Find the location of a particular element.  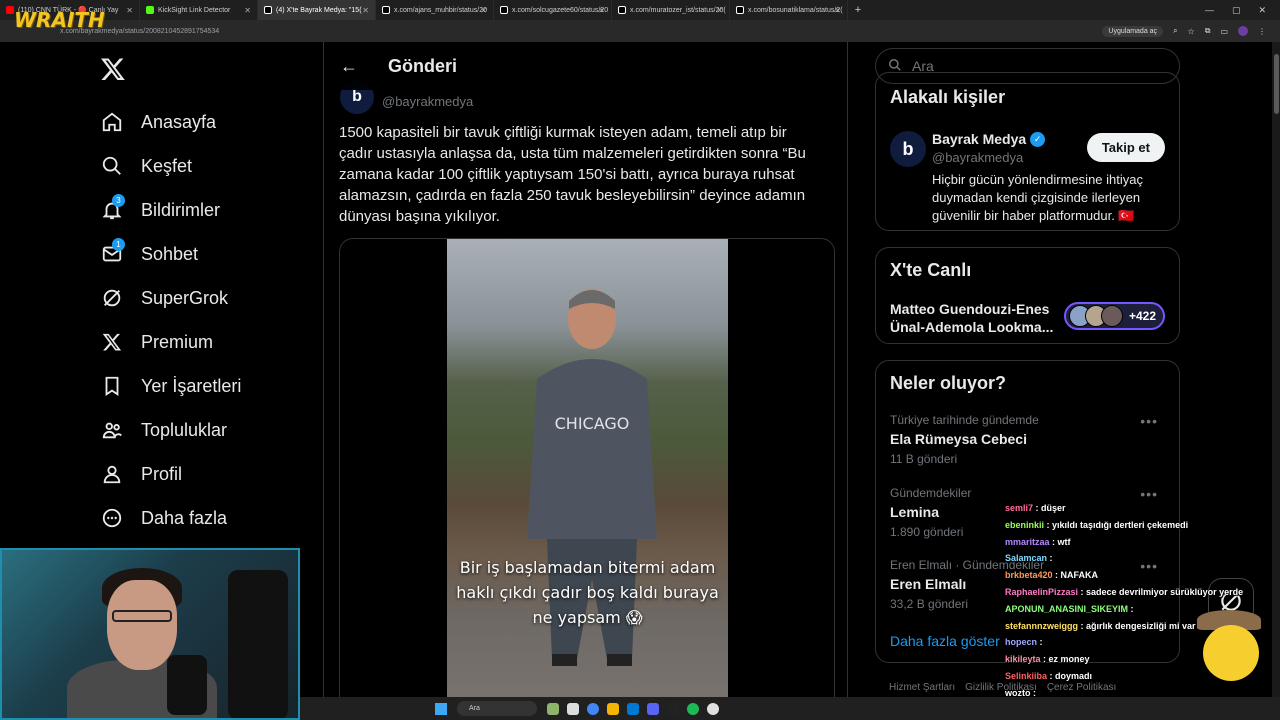

taskbar-search: Ara is located at coordinates (497, 708).